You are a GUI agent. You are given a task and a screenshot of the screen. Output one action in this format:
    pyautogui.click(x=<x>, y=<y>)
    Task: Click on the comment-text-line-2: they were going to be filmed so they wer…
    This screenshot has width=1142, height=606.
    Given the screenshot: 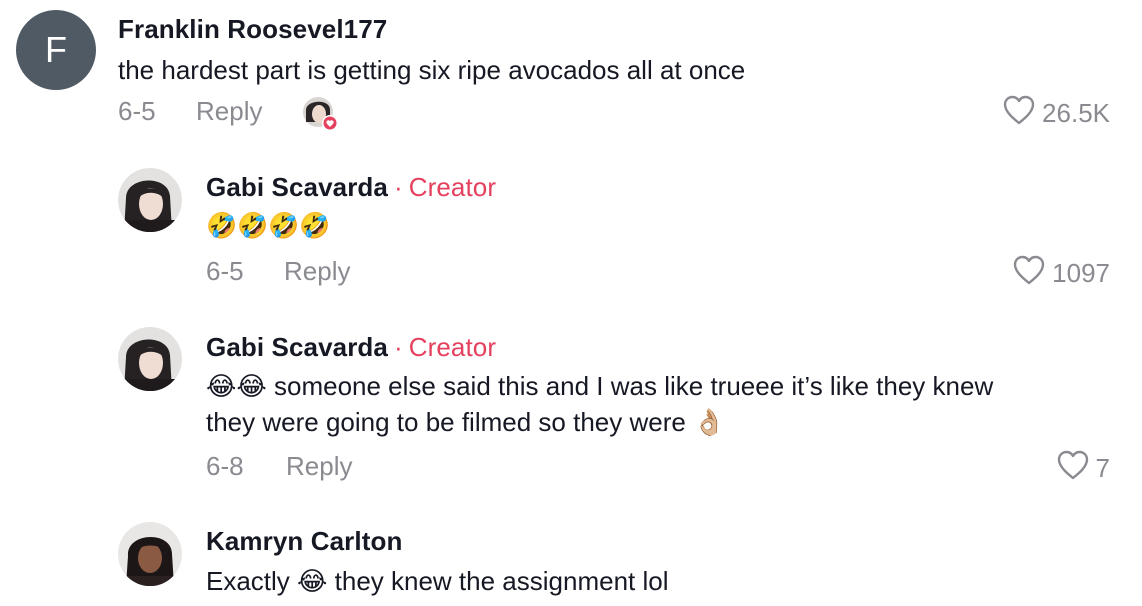 What is the action you would take?
    pyautogui.click(x=466, y=422)
    